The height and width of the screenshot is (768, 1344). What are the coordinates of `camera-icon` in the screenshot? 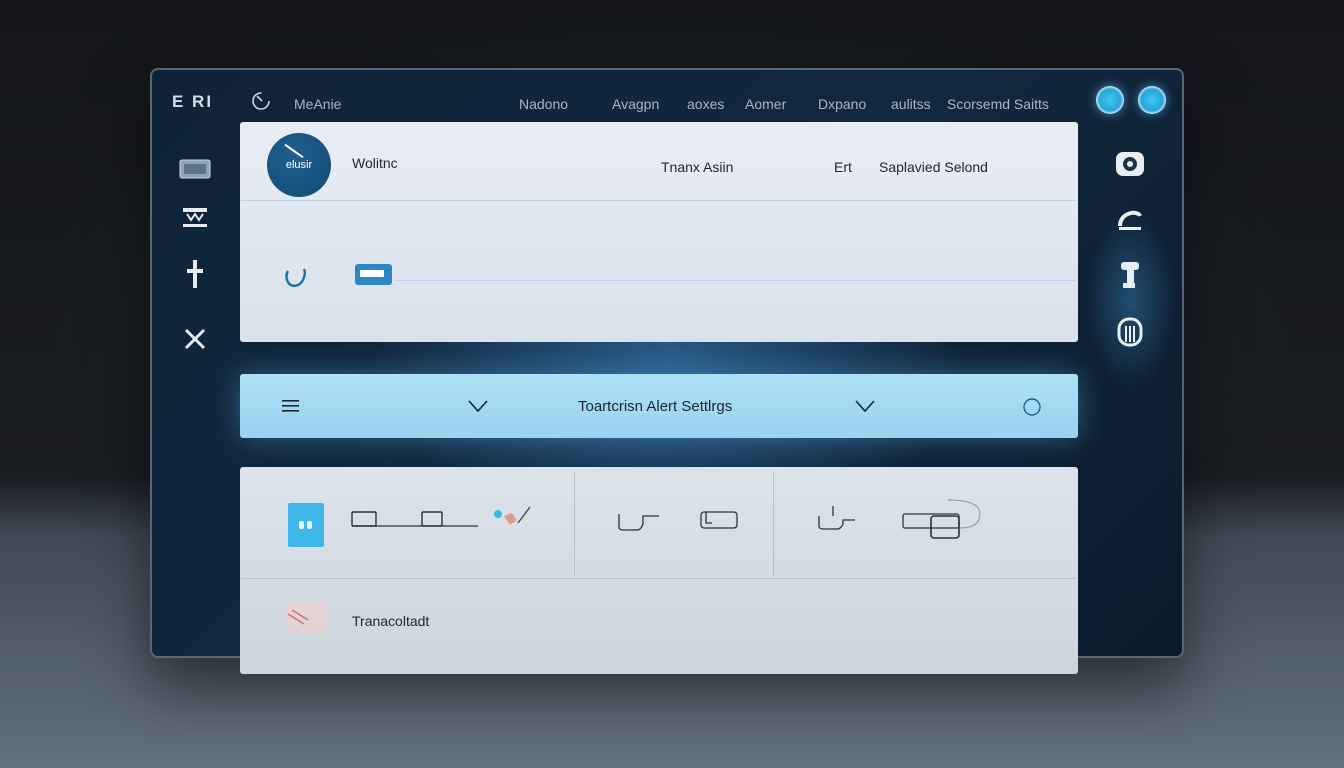 It's located at (1130, 164).